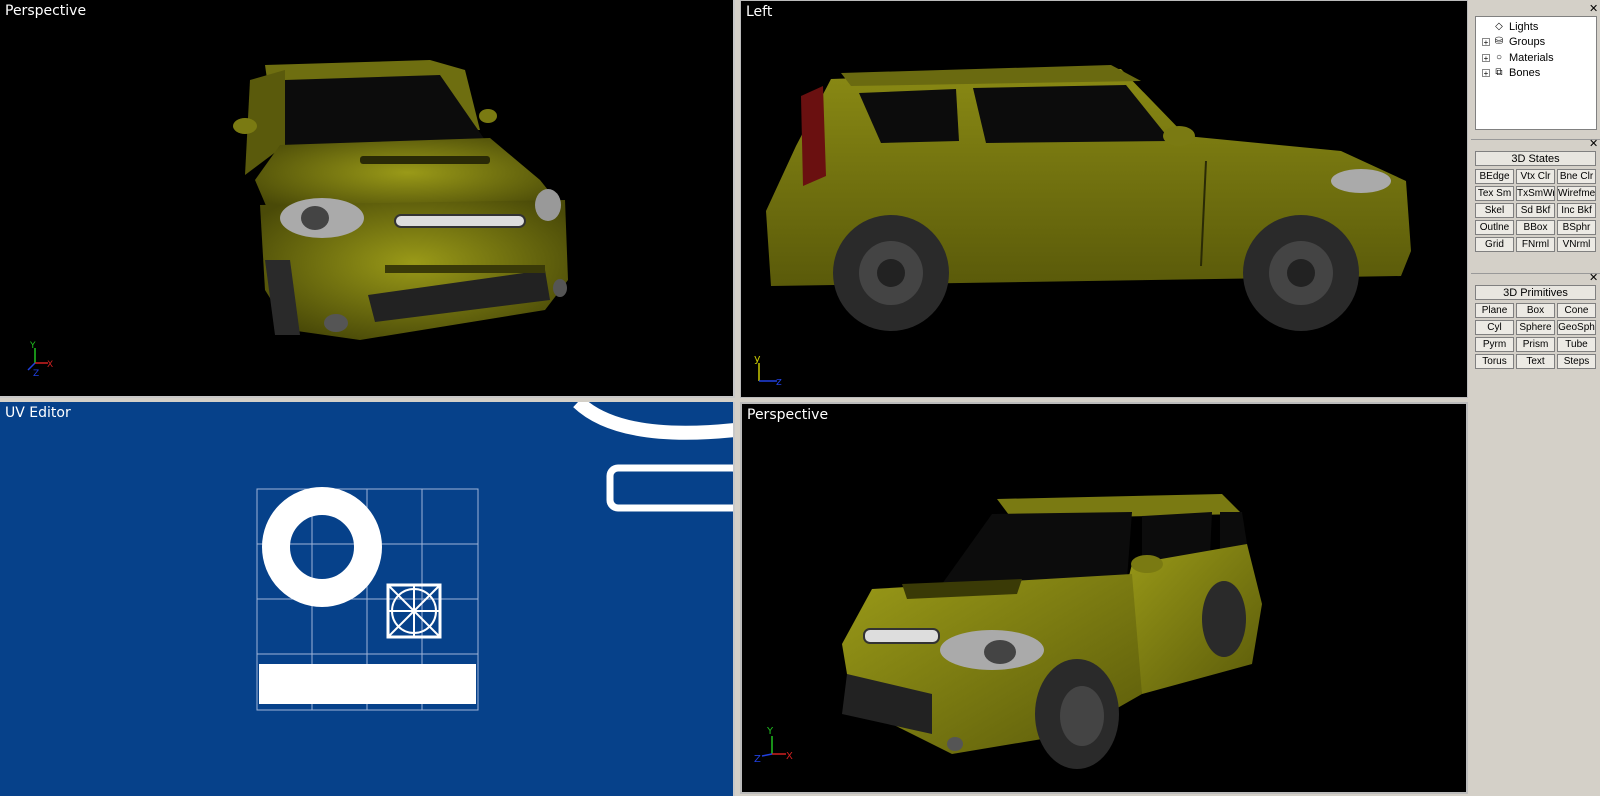 This screenshot has height=796, width=1600. What do you see at coordinates (1494, 327) in the screenshot?
I see `primitive-button-cyl: Cyl` at bounding box center [1494, 327].